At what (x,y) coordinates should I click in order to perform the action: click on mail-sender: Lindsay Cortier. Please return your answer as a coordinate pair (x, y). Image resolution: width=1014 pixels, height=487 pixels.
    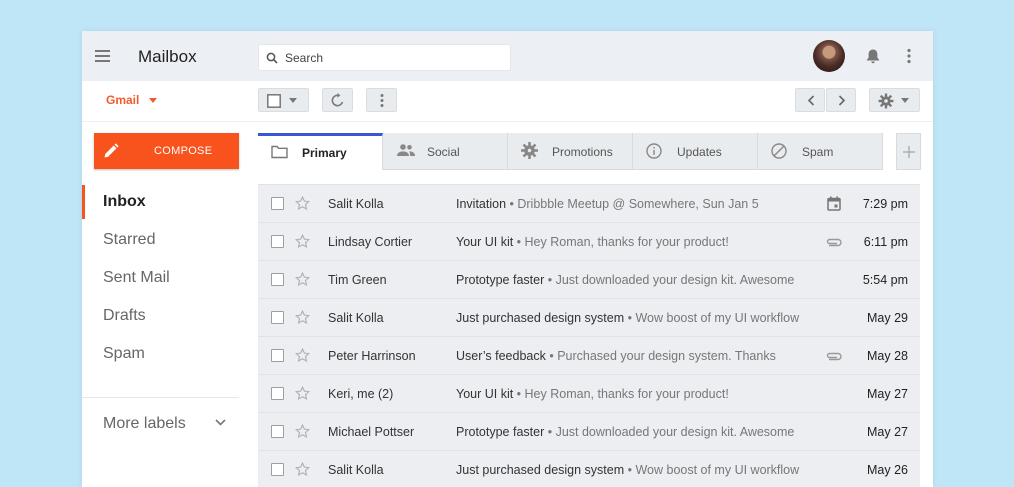
    Looking at the image, I should click on (370, 242).